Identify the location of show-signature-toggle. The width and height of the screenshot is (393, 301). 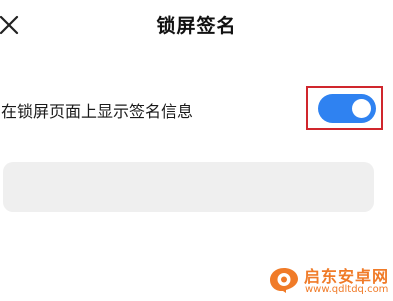
(347, 108).